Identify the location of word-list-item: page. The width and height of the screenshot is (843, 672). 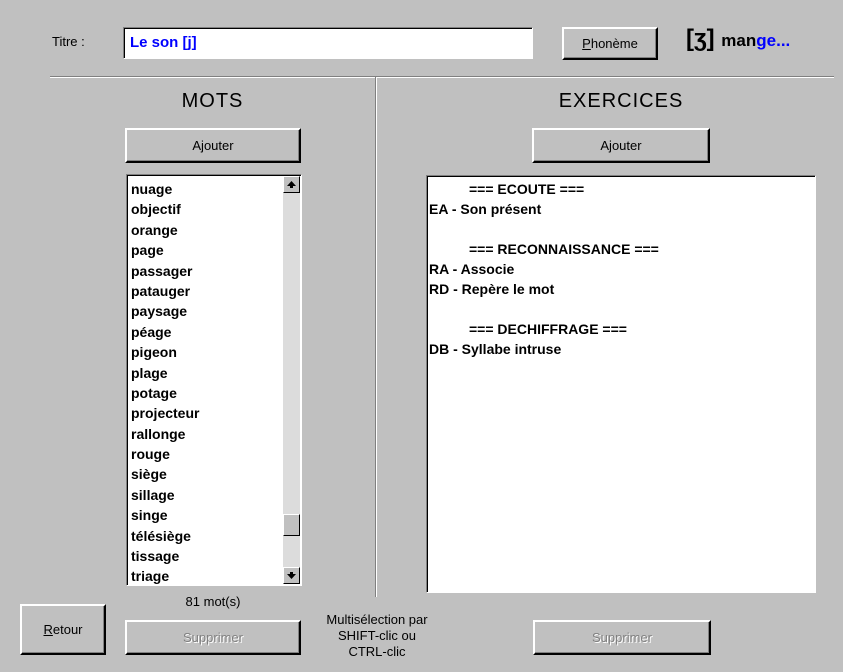
(165, 250).